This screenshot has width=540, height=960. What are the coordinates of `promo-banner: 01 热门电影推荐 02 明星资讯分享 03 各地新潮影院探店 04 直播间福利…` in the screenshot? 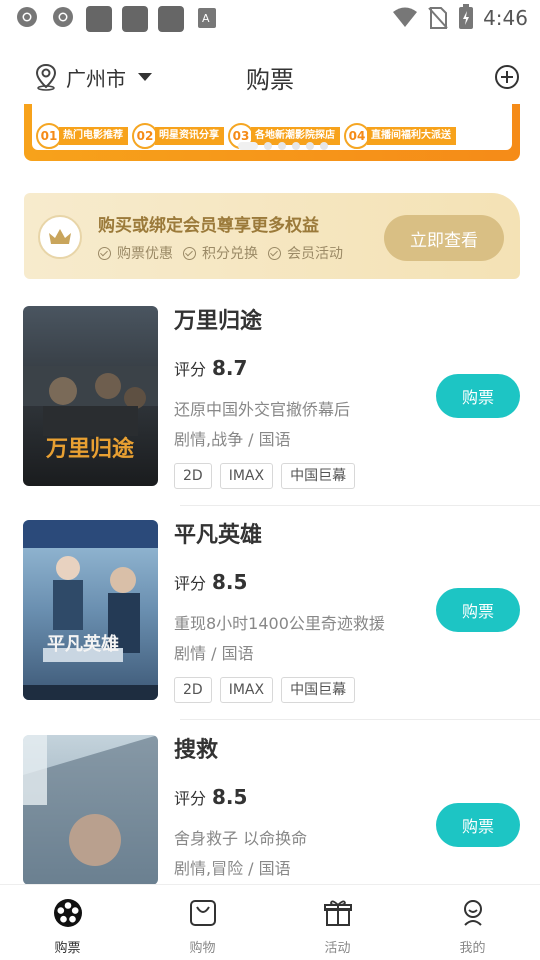 It's located at (272, 132).